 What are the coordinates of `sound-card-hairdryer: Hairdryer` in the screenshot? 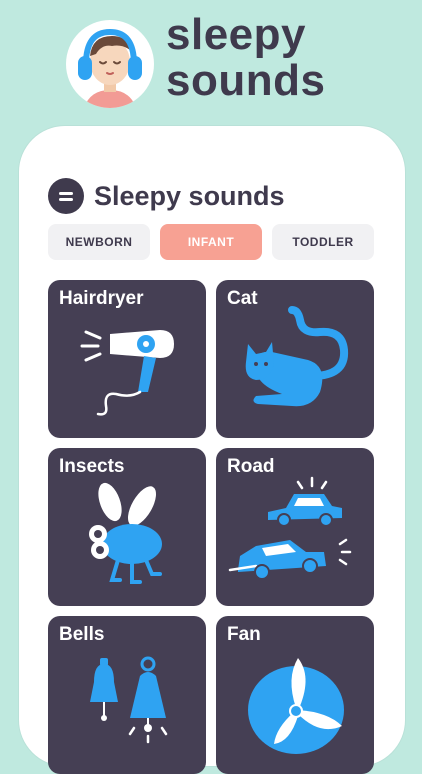 It's located at (127, 359).